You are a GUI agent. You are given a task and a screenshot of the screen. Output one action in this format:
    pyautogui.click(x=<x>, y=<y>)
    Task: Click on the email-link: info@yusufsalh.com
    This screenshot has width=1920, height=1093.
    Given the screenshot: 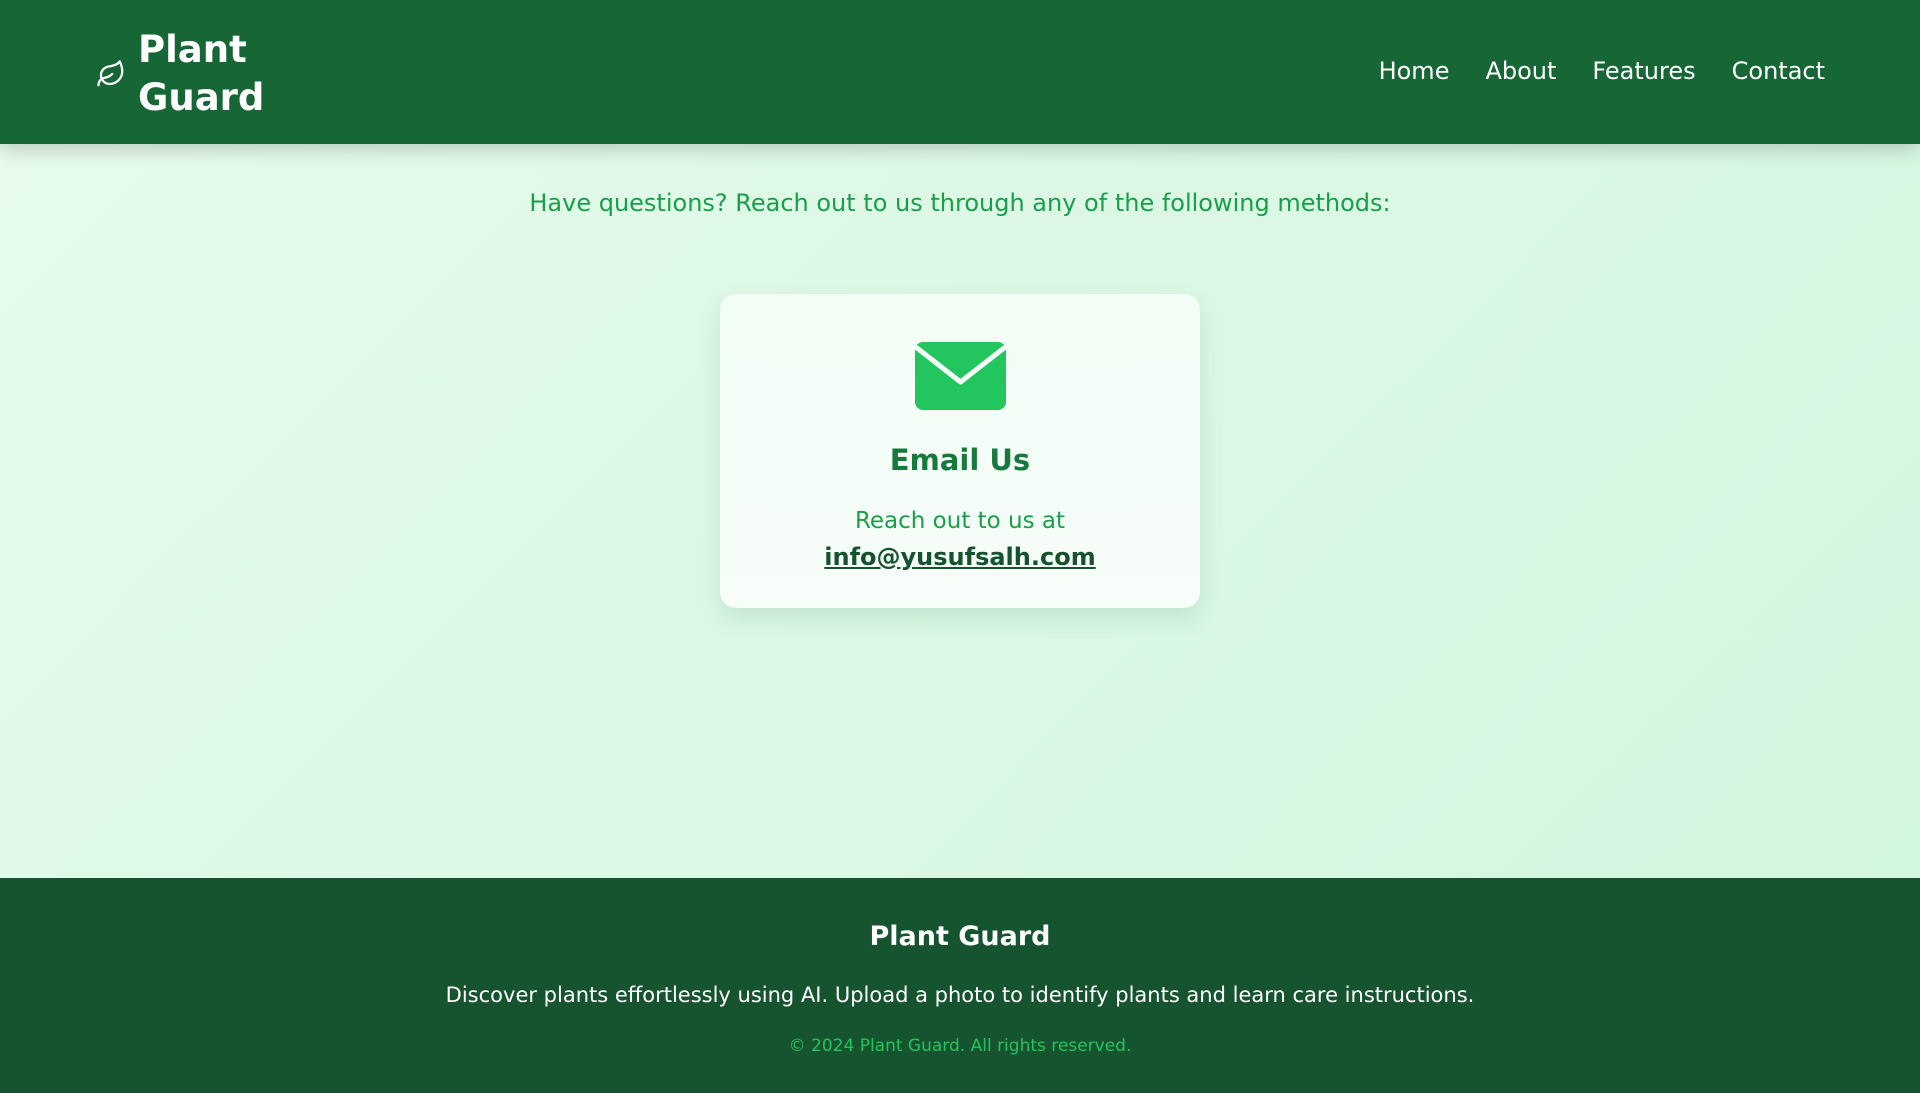 What is the action you would take?
    pyautogui.click(x=960, y=557)
    